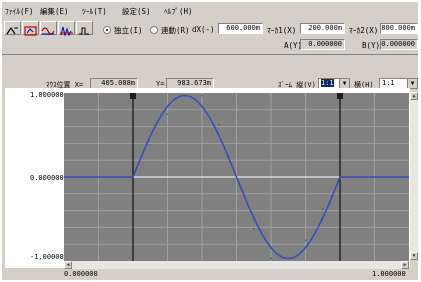 Image resolution: width=421 pixels, height=282 pixels. Describe the element at coordinates (160, 84) in the screenshot. I see `mouse-y-label: Y=` at that location.